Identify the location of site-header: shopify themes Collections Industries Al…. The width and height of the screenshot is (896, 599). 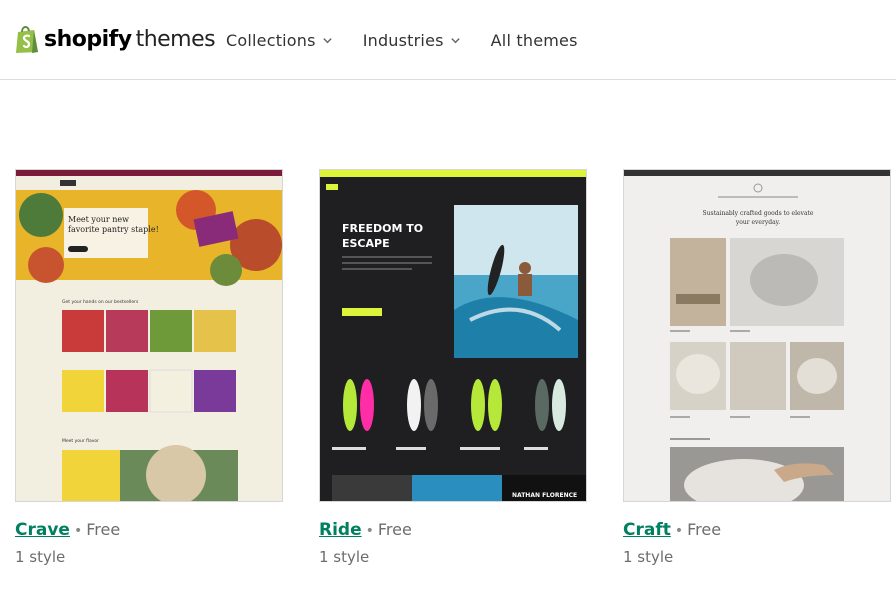
(448, 40).